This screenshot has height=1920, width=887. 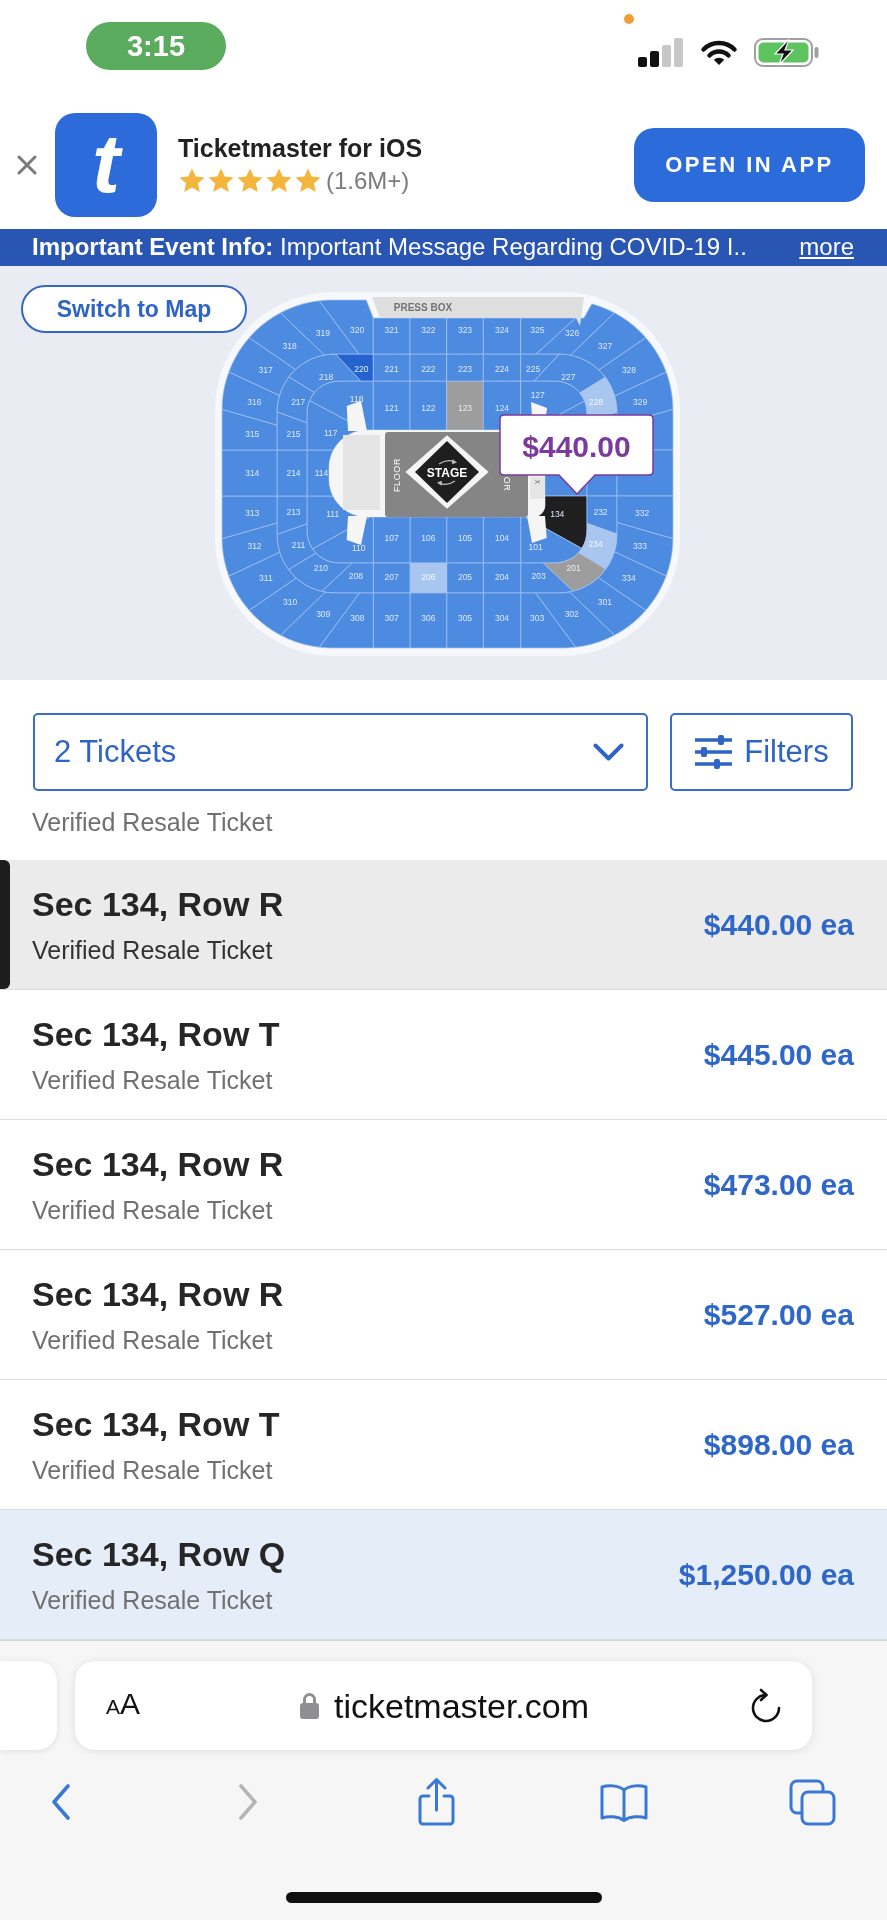 I want to click on listing-price: $1,250.00 ea, so click(x=766, y=1574).